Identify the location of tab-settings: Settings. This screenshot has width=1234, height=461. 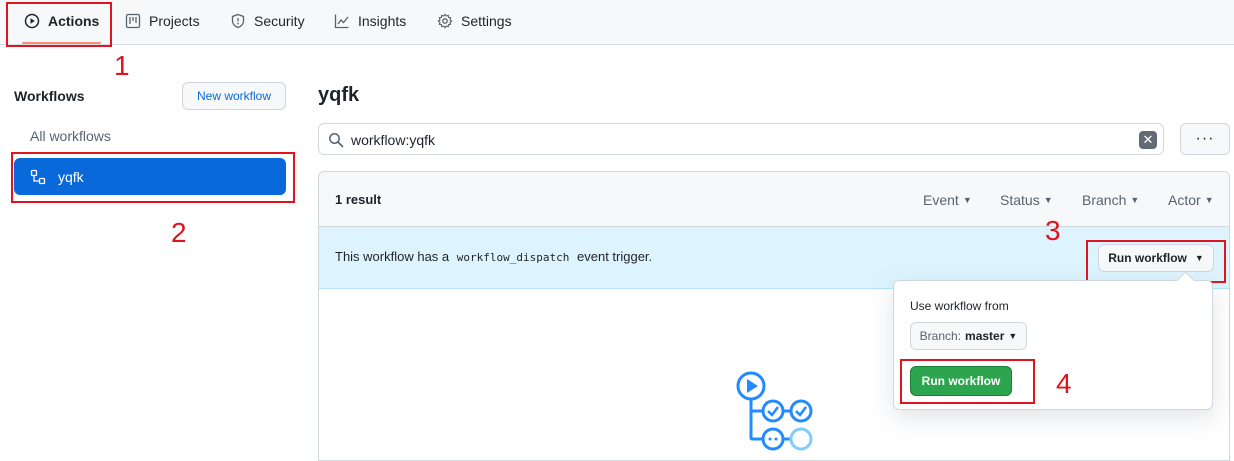
(474, 21).